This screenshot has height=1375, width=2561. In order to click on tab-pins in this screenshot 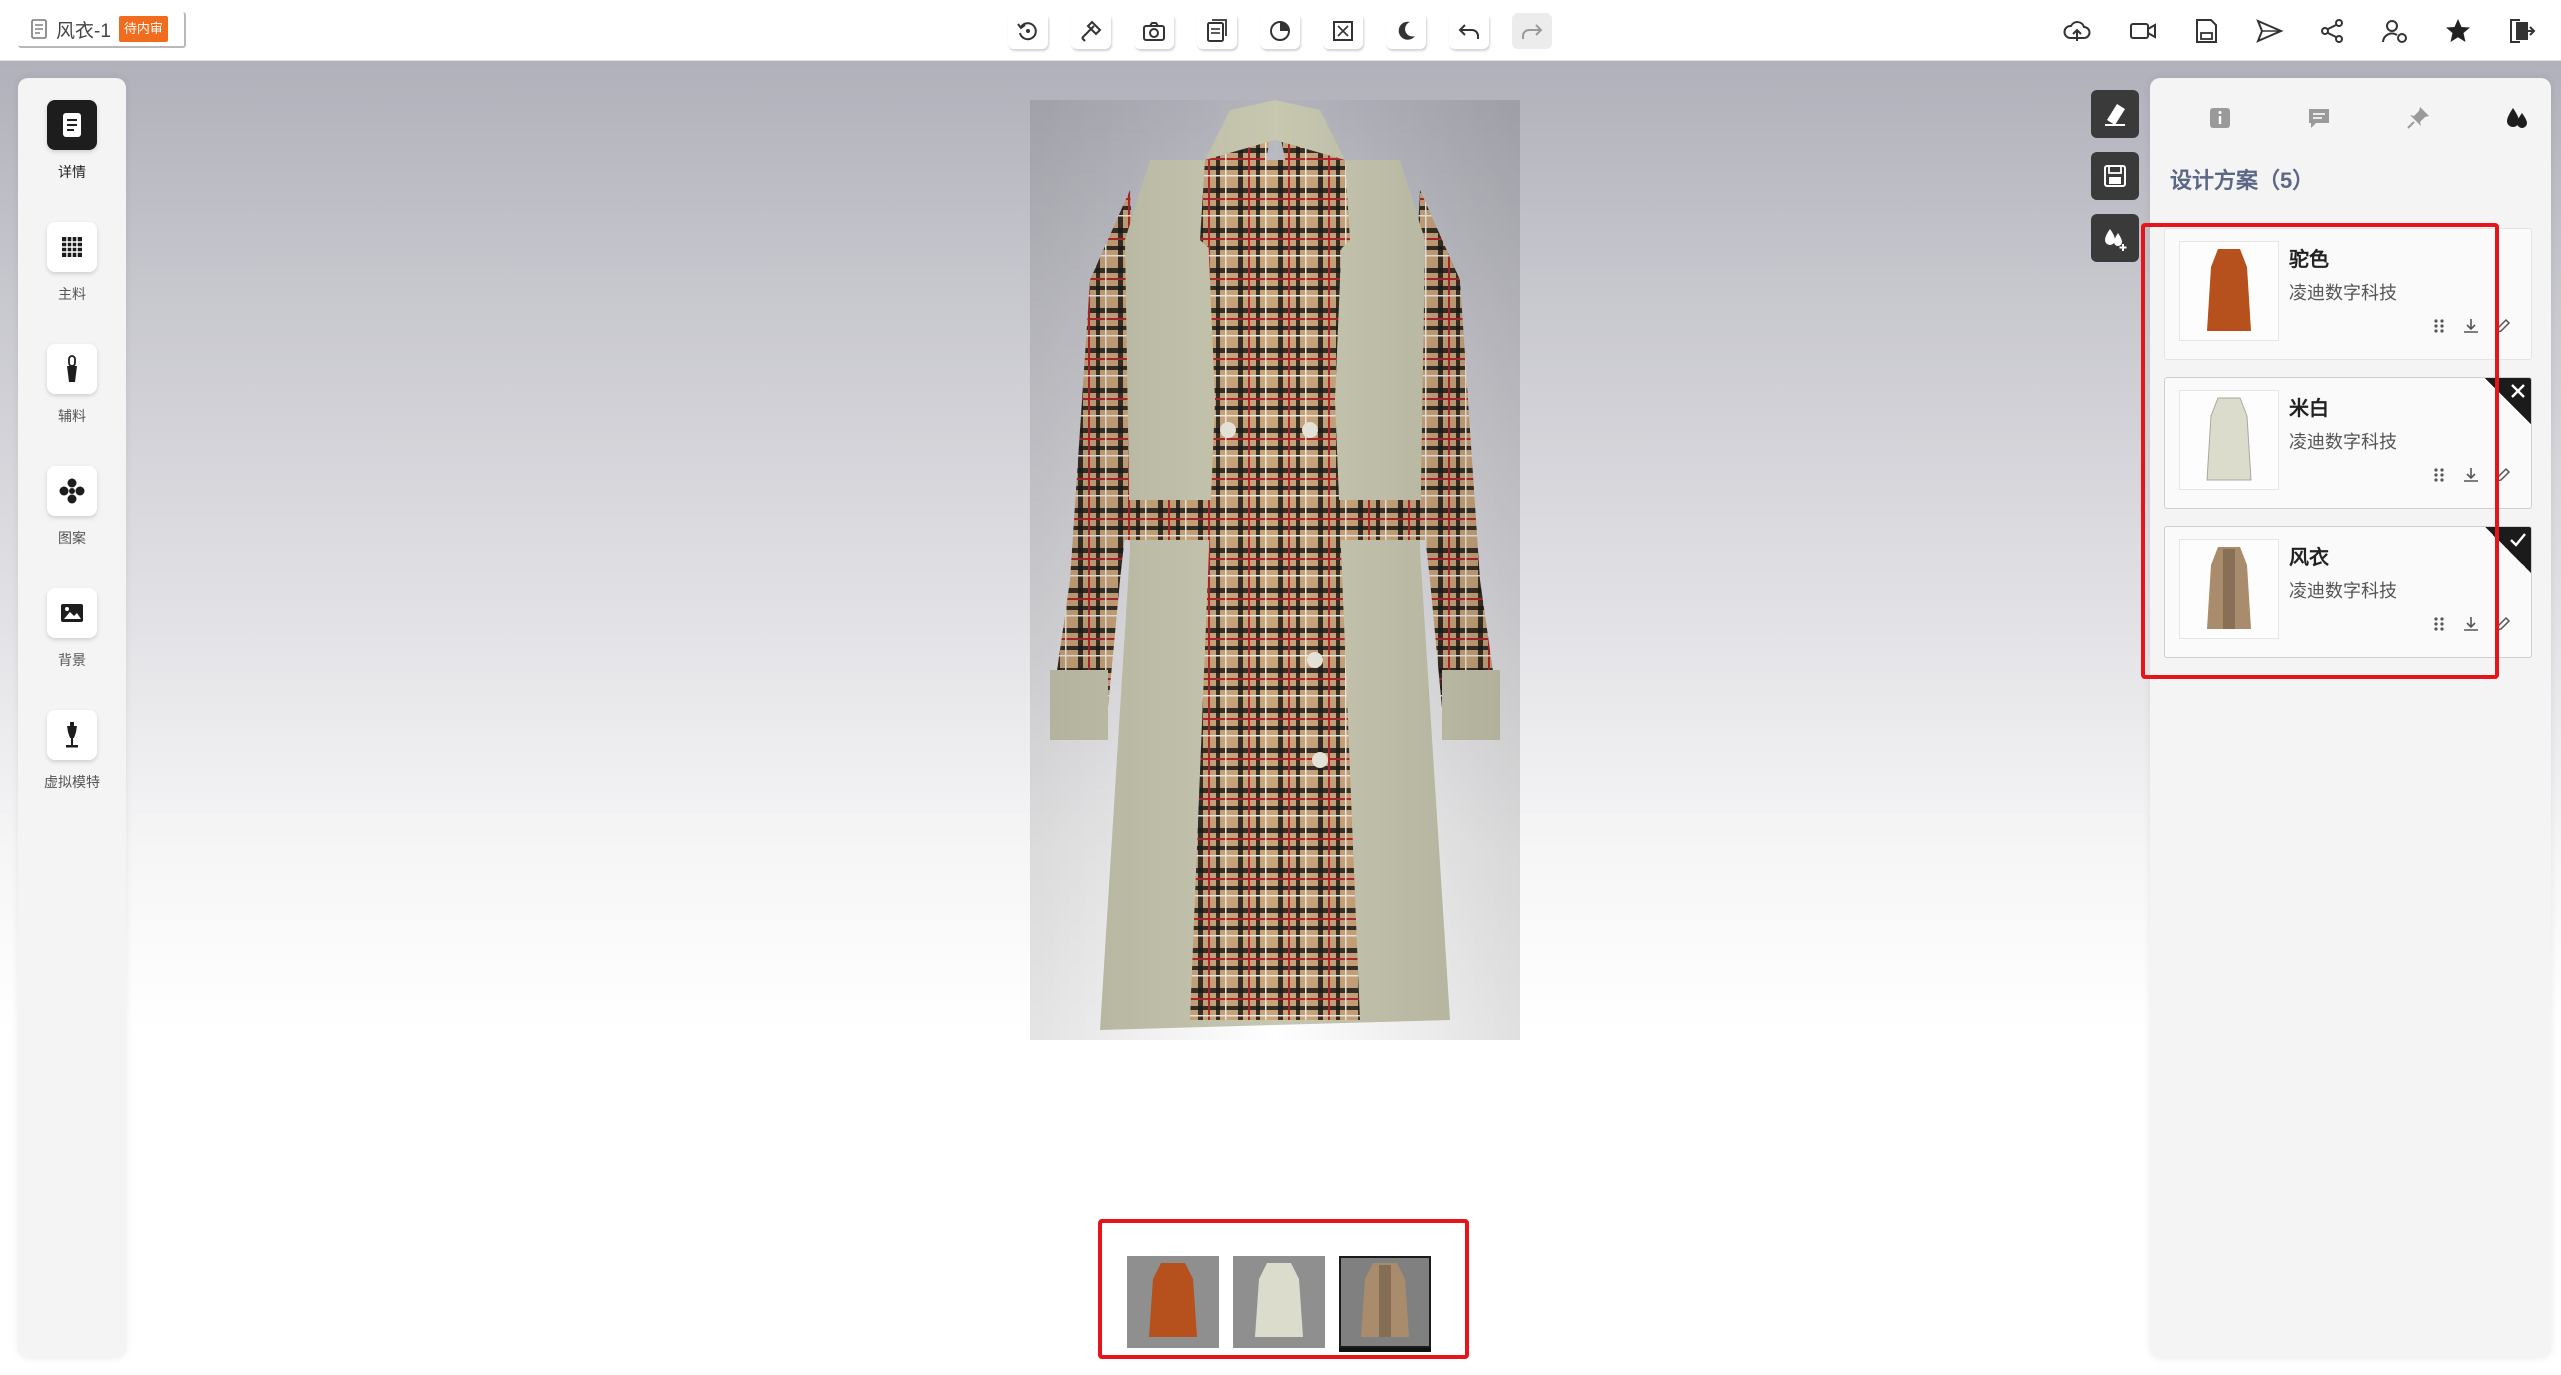, I will do `click(2418, 118)`.